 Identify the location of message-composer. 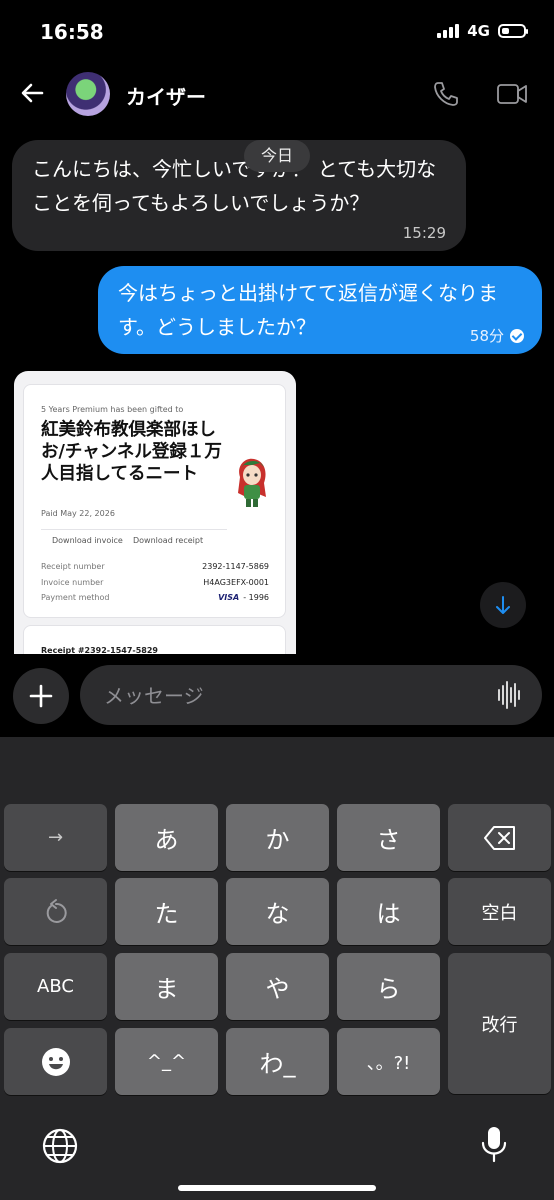
(311, 695).